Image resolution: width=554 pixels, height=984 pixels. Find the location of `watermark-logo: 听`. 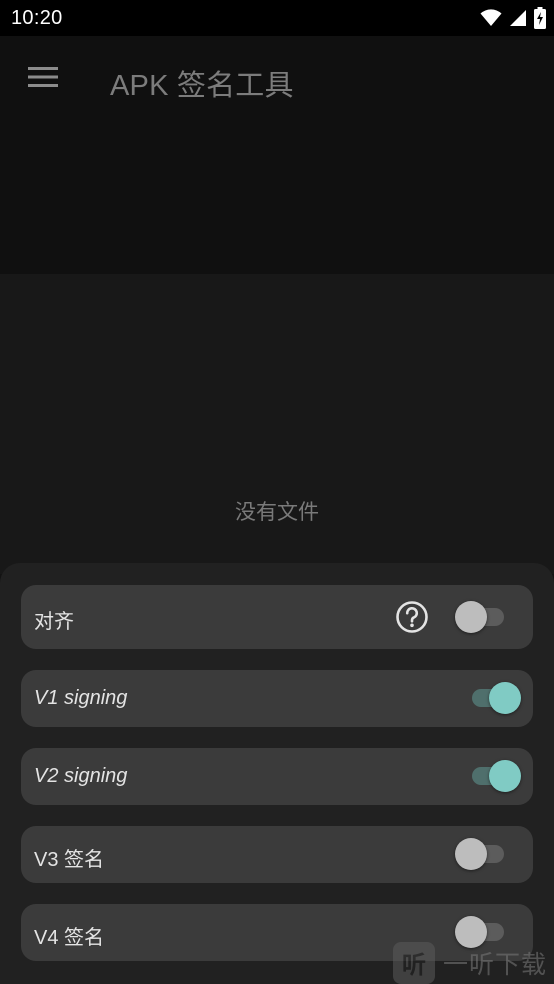

watermark-logo: 听 is located at coordinates (414, 962).